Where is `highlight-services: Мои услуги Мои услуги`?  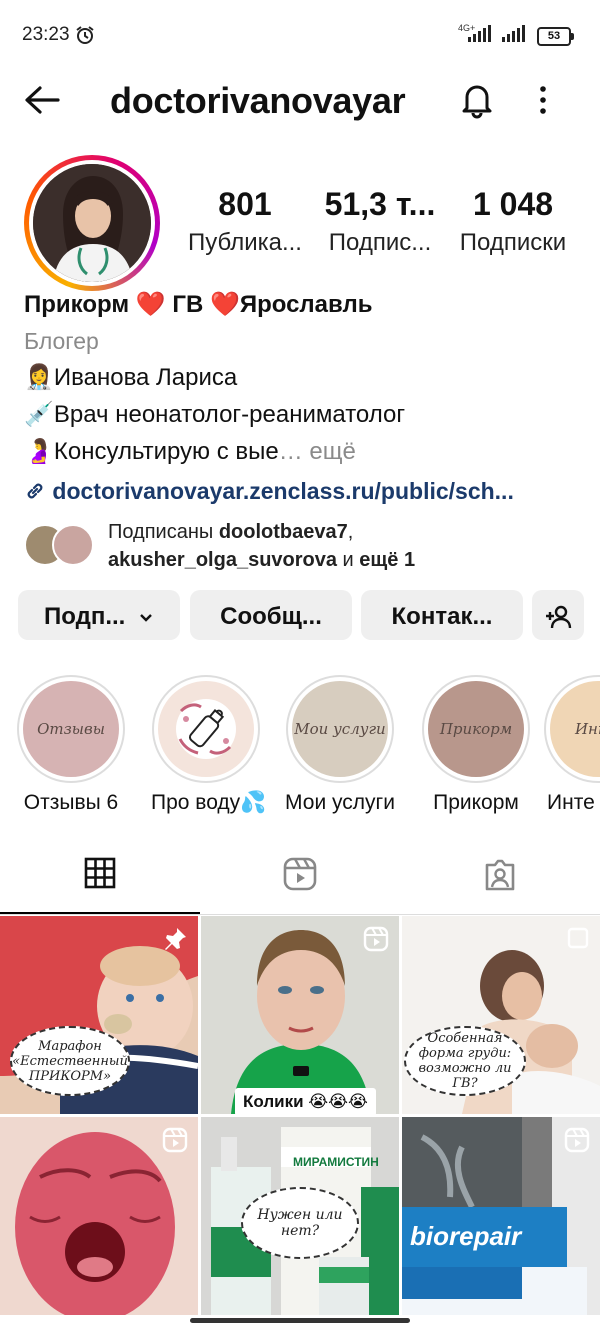
highlight-services: Мои услуги Мои услуги is located at coordinates (340, 745).